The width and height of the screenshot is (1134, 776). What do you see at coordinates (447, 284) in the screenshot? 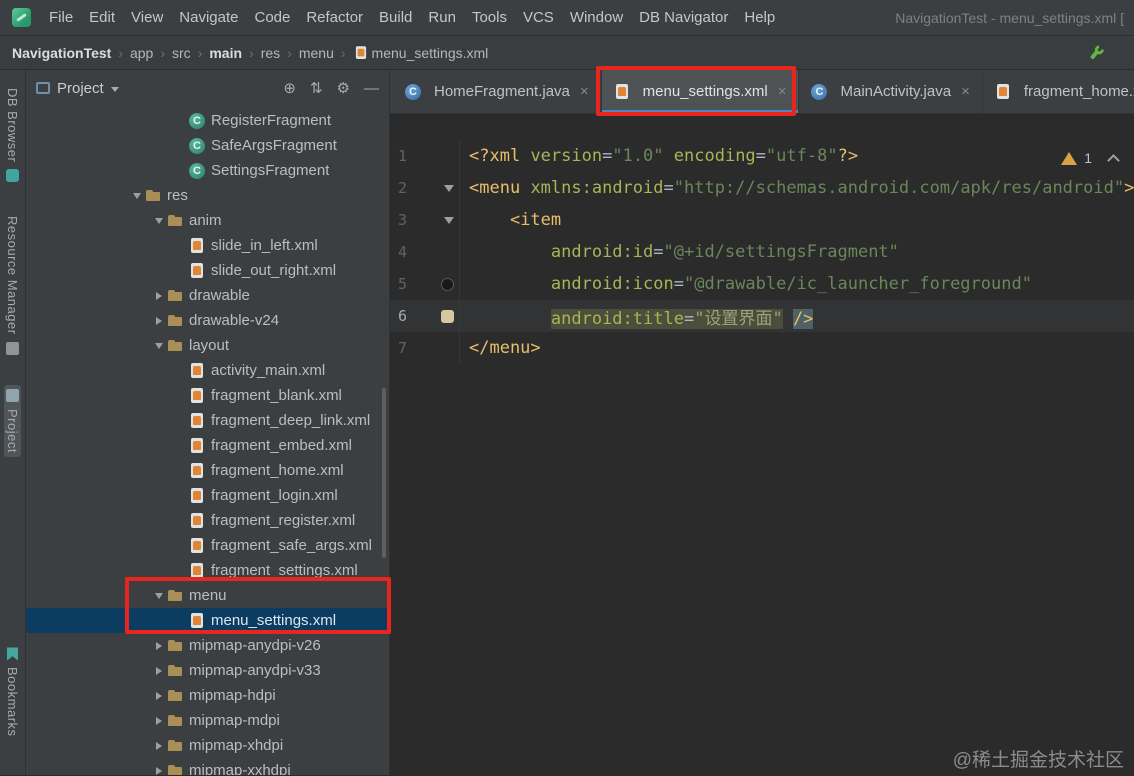
I see `drawable-preview-icon` at bounding box center [447, 284].